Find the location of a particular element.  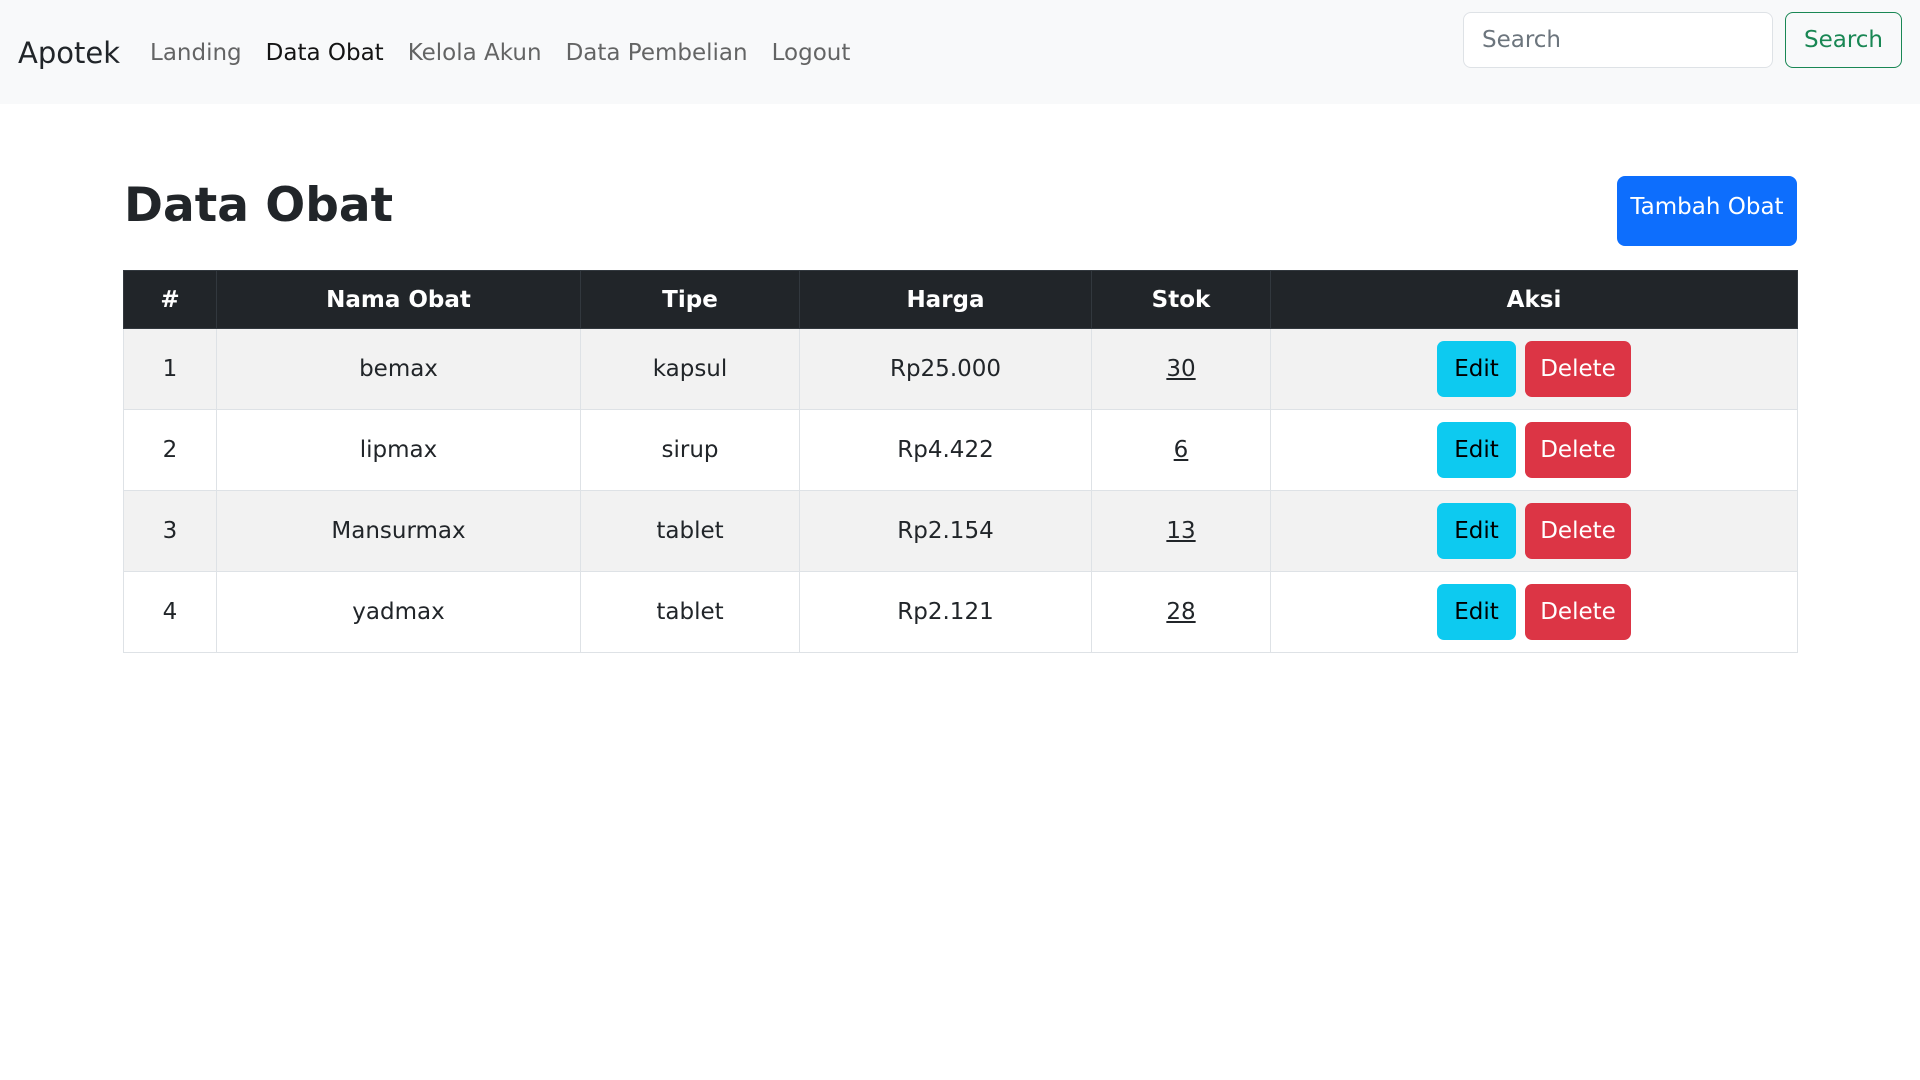

nav-link-landing: Landing is located at coordinates (202, 53).